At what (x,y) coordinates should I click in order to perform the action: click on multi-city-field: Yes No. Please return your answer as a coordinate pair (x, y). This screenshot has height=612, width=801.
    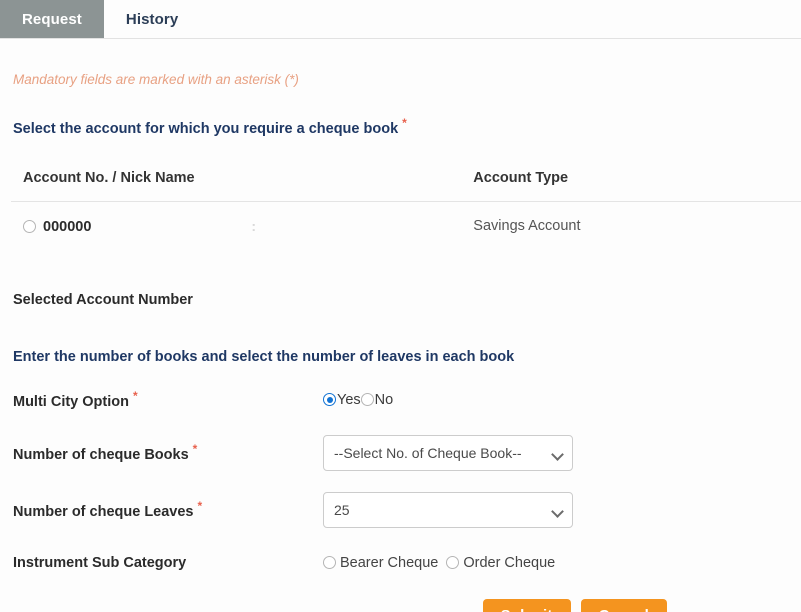
    Looking at the image, I should click on (556, 400).